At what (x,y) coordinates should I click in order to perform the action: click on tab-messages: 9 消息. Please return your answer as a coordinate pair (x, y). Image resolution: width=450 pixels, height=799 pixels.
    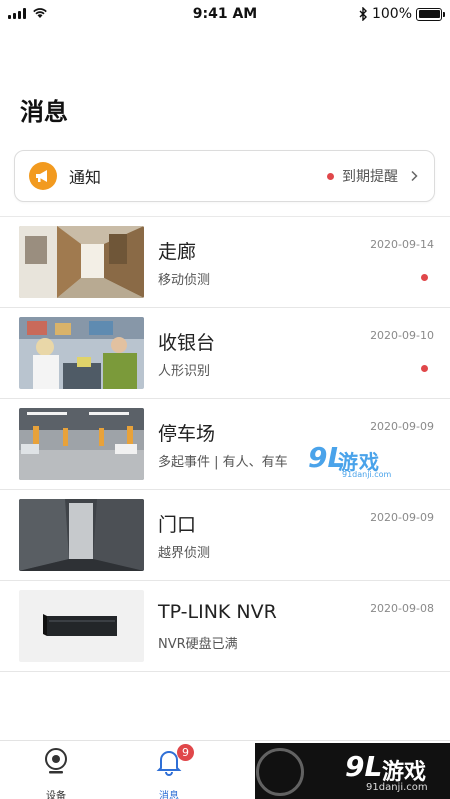
    Looking at the image, I should click on (169, 771).